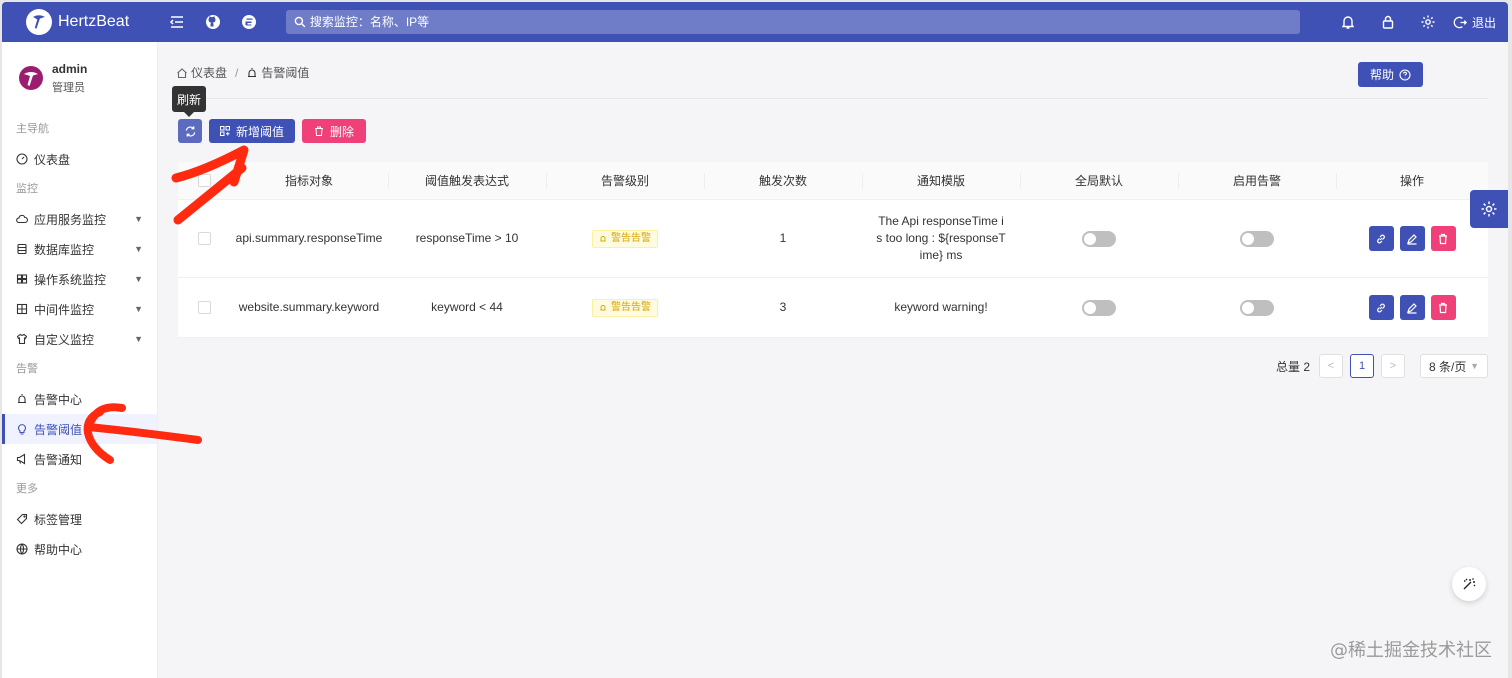 The image size is (1512, 678). What do you see at coordinates (177, 22) in the screenshot?
I see `menu-fold-icon` at bounding box center [177, 22].